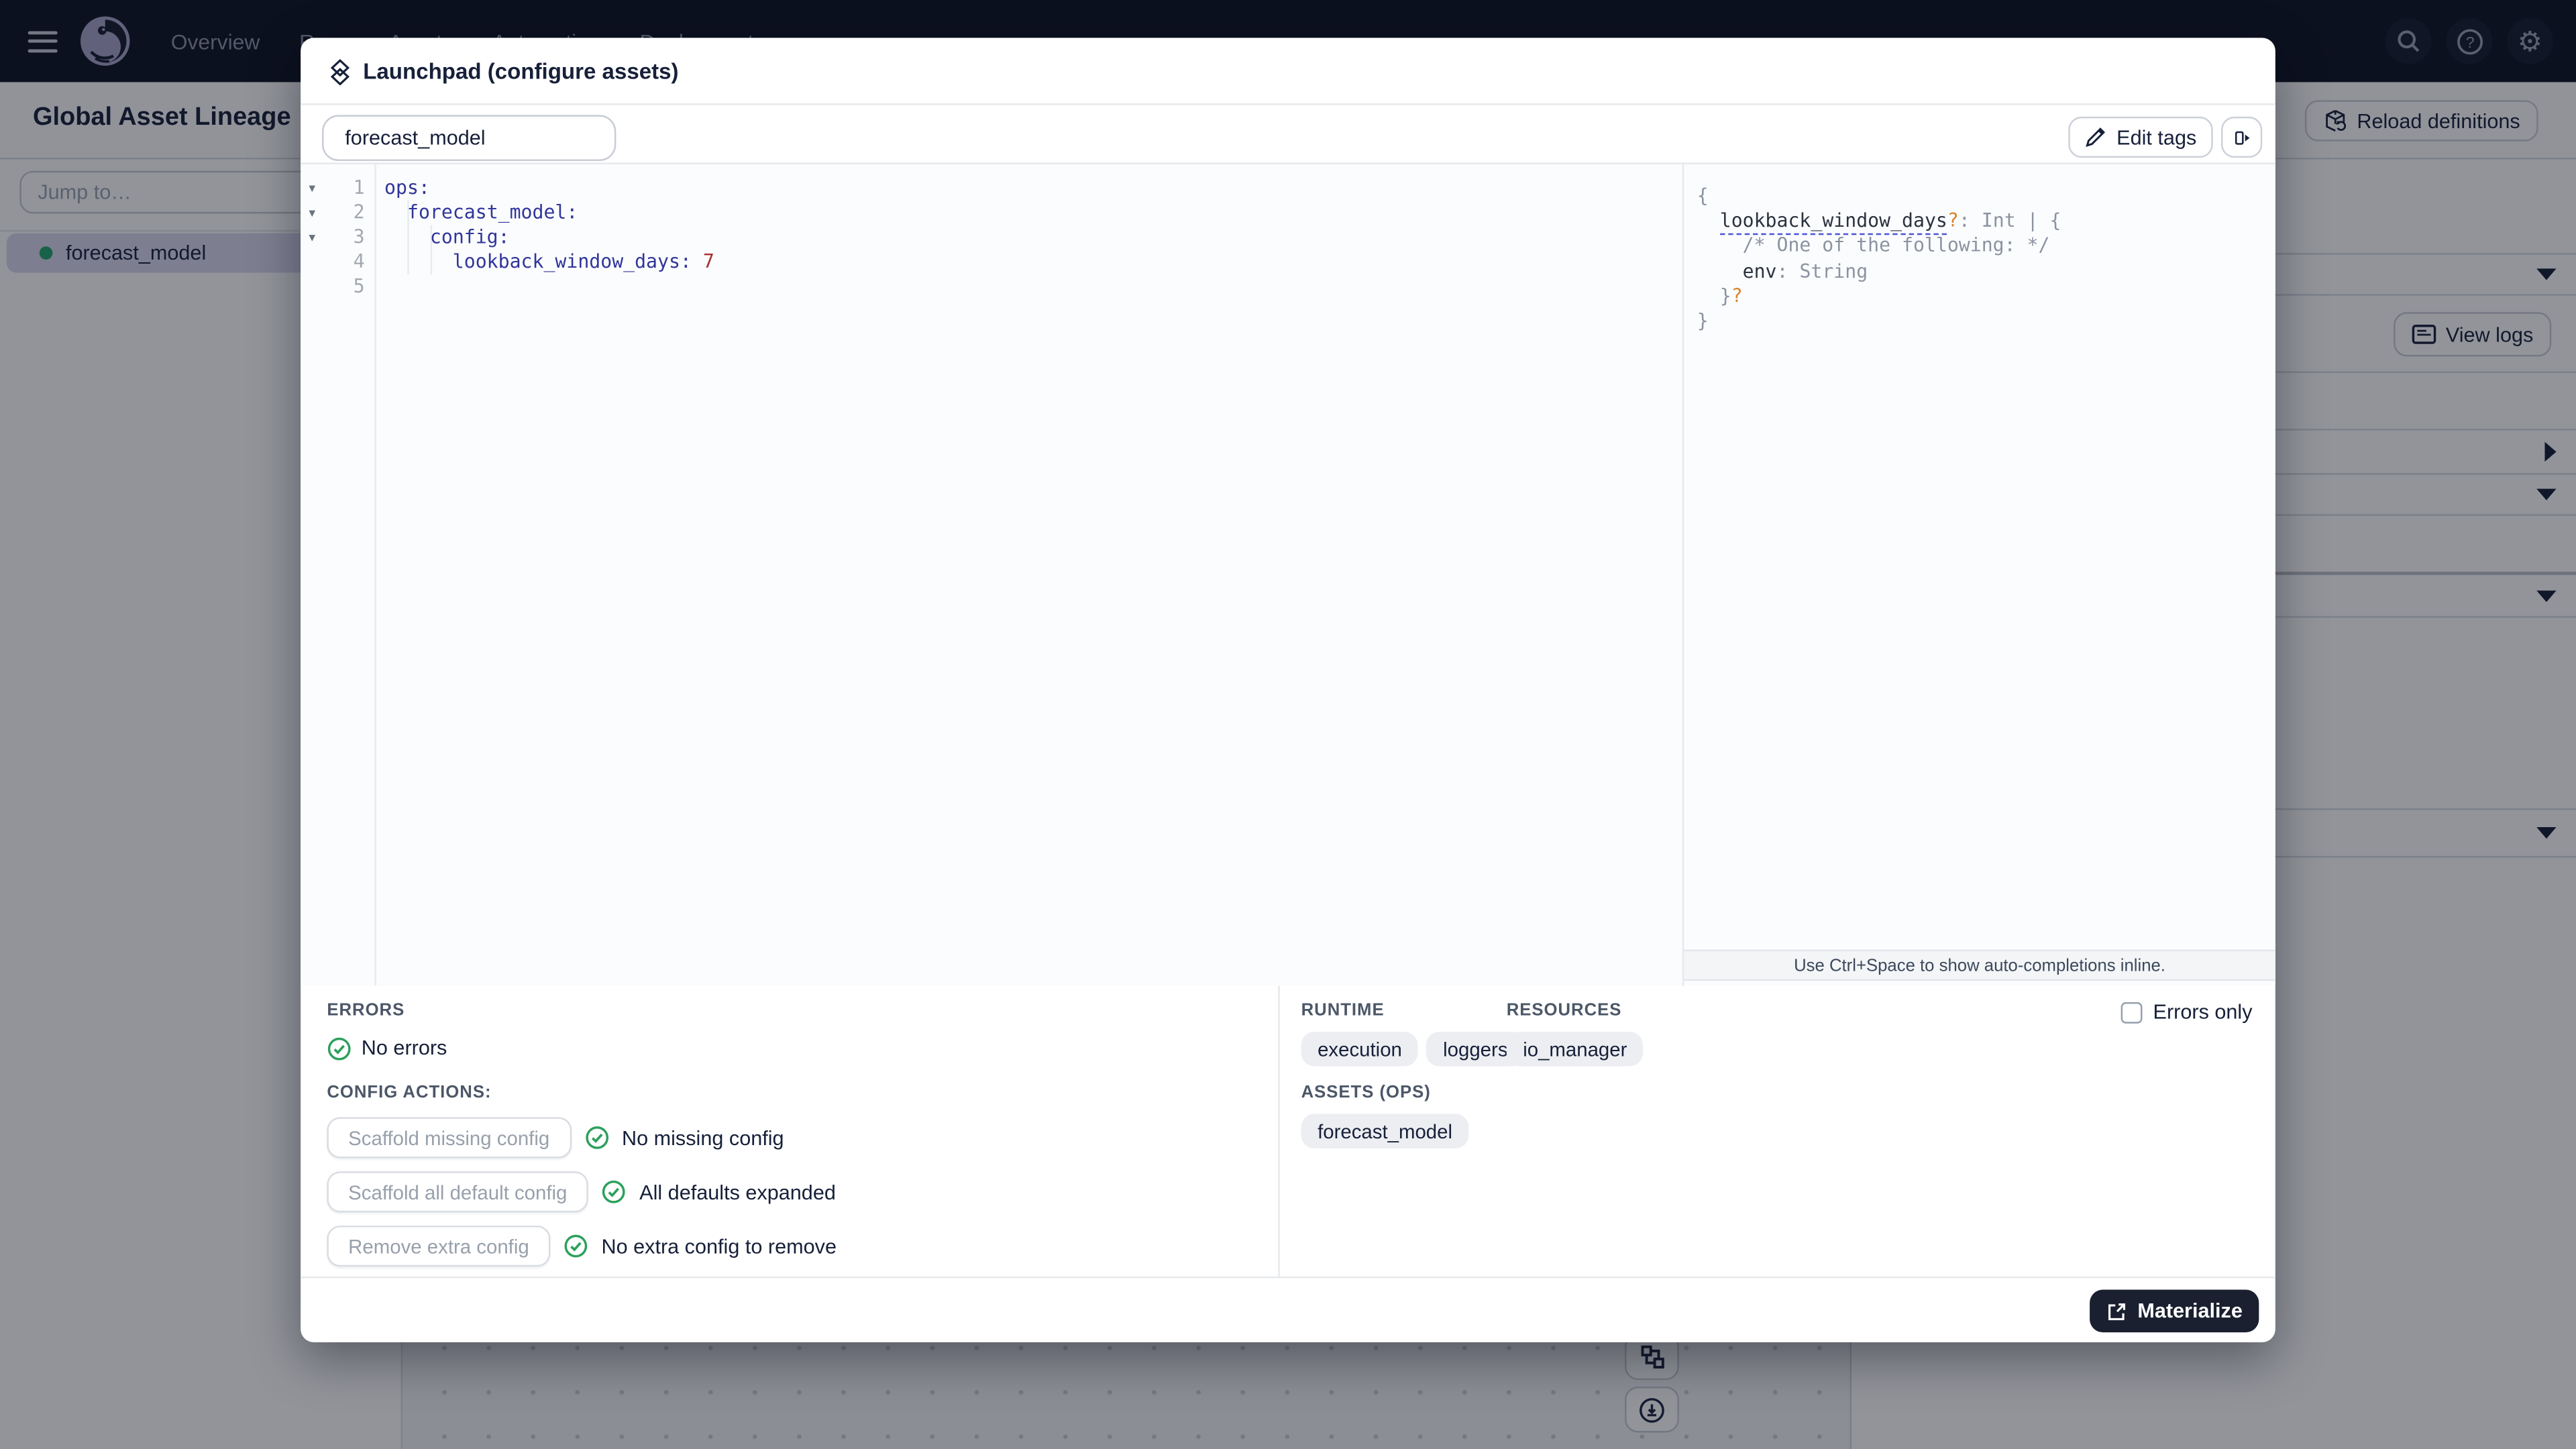 The image size is (2576, 1449). I want to click on schema-token: {, so click(1703, 195).